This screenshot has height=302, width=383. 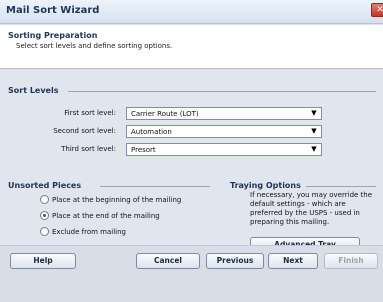 What do you see at coordinates (45, 185) in the screenshot?
I see `unsorted-pieces-heading: Unsorted Pieces` at bounding box center [45, 185].